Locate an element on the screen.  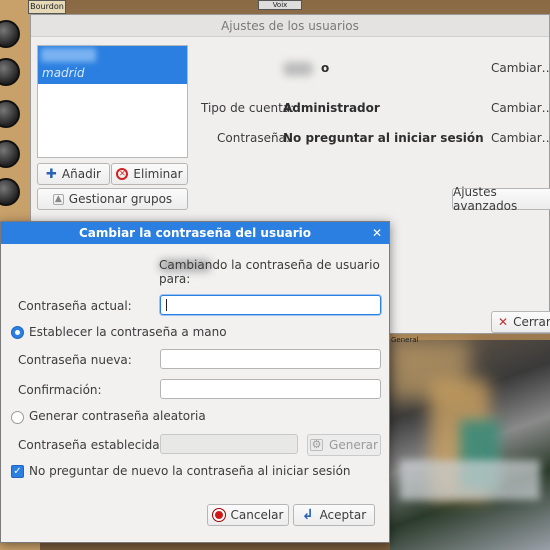
generate-button: ⚙ Generar is located at coordinates (344, 445).